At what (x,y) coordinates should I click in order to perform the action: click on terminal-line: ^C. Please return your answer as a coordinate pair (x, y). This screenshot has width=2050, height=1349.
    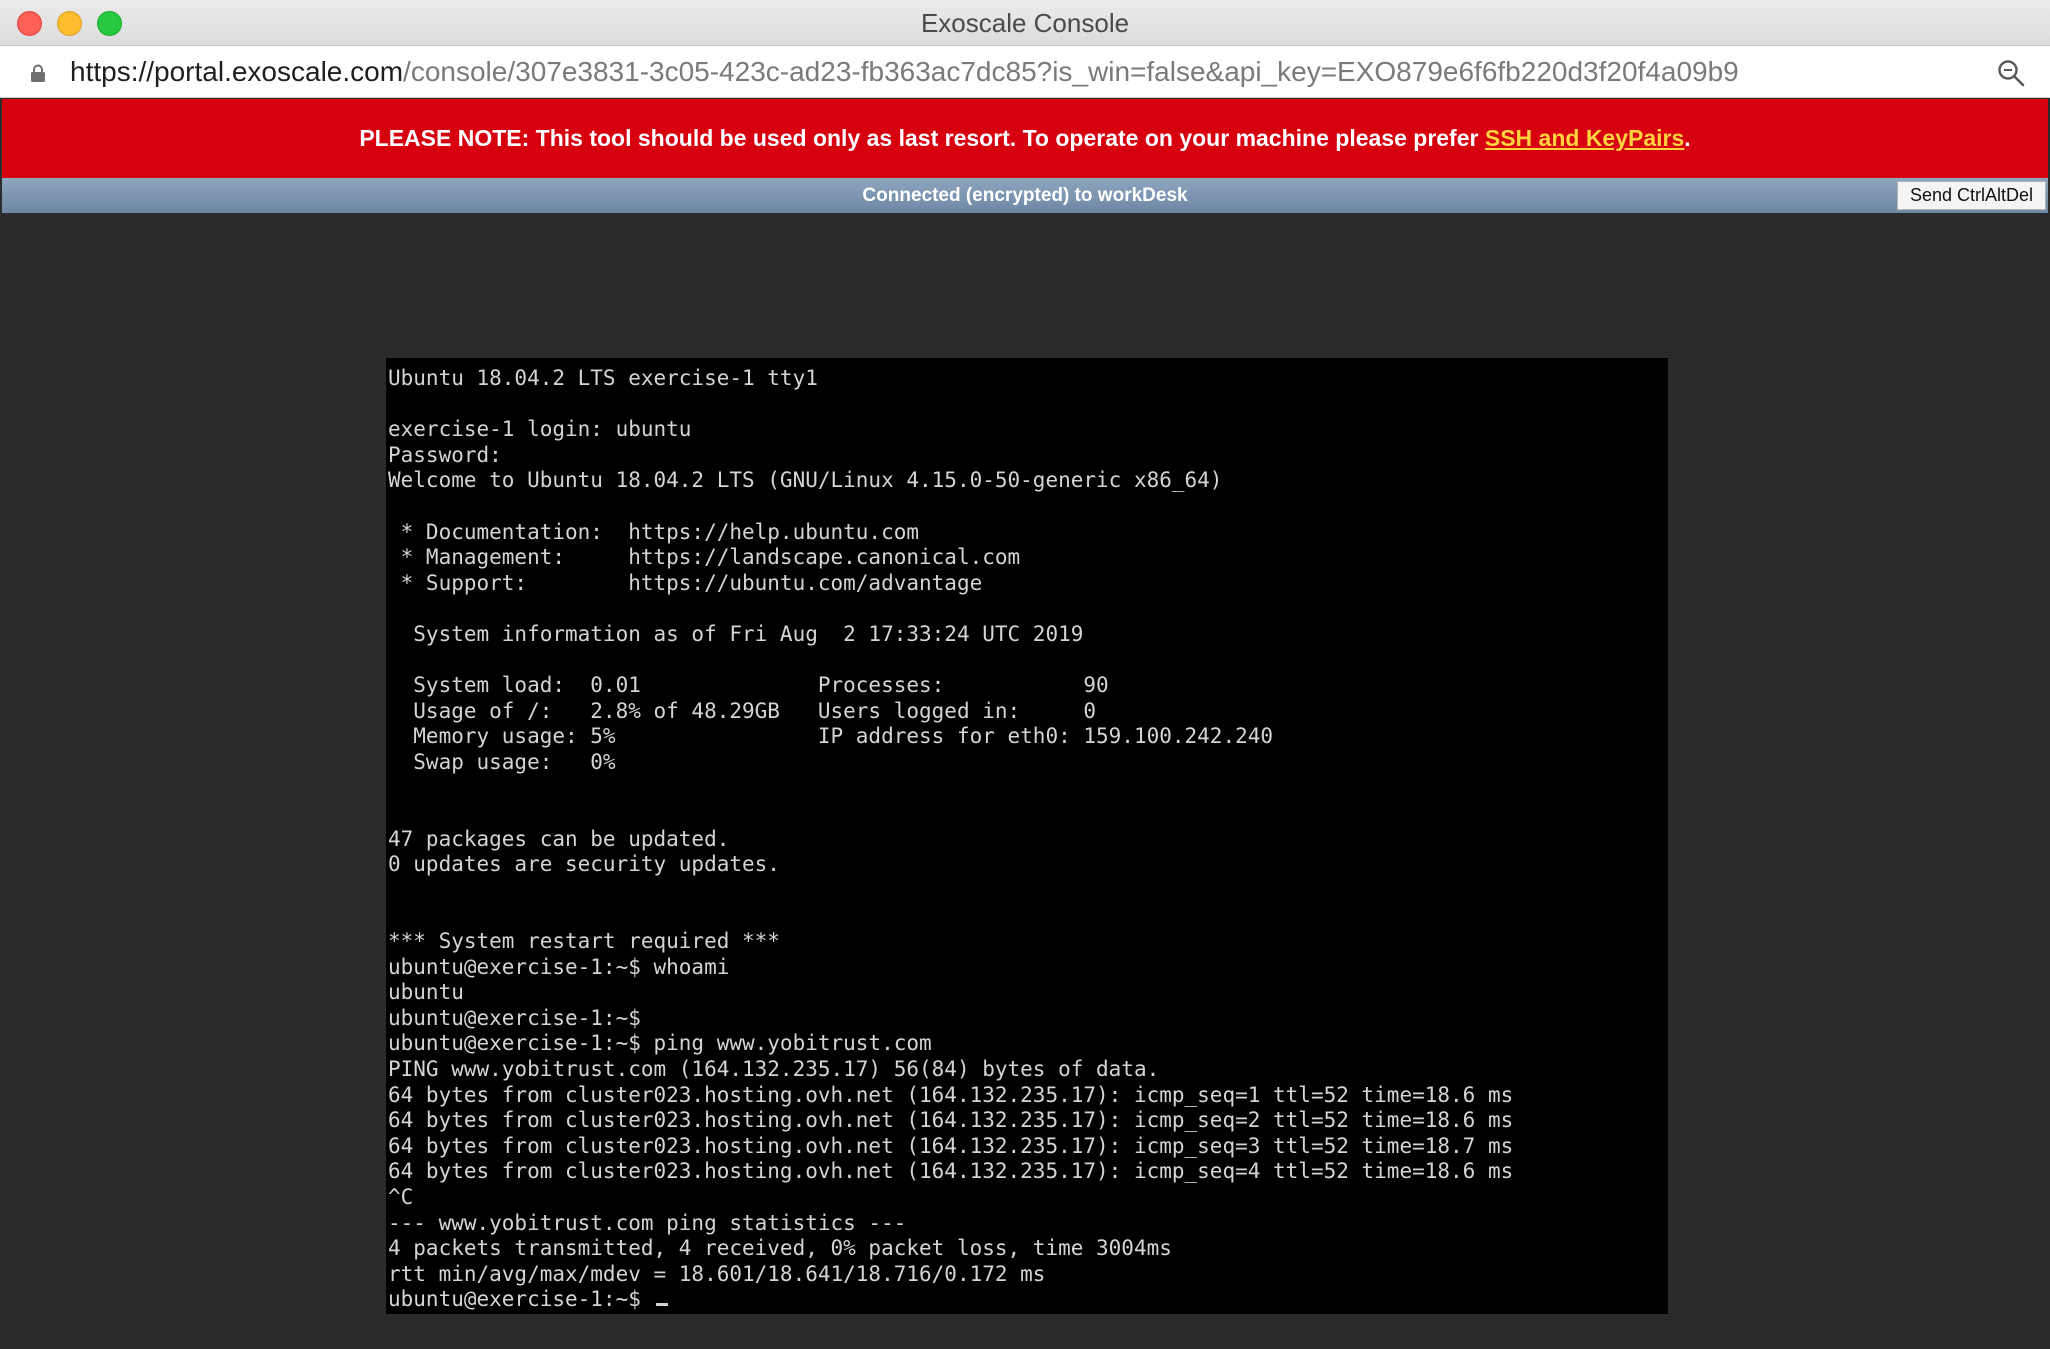
    Looking at the image, I should click on (401, 1197).